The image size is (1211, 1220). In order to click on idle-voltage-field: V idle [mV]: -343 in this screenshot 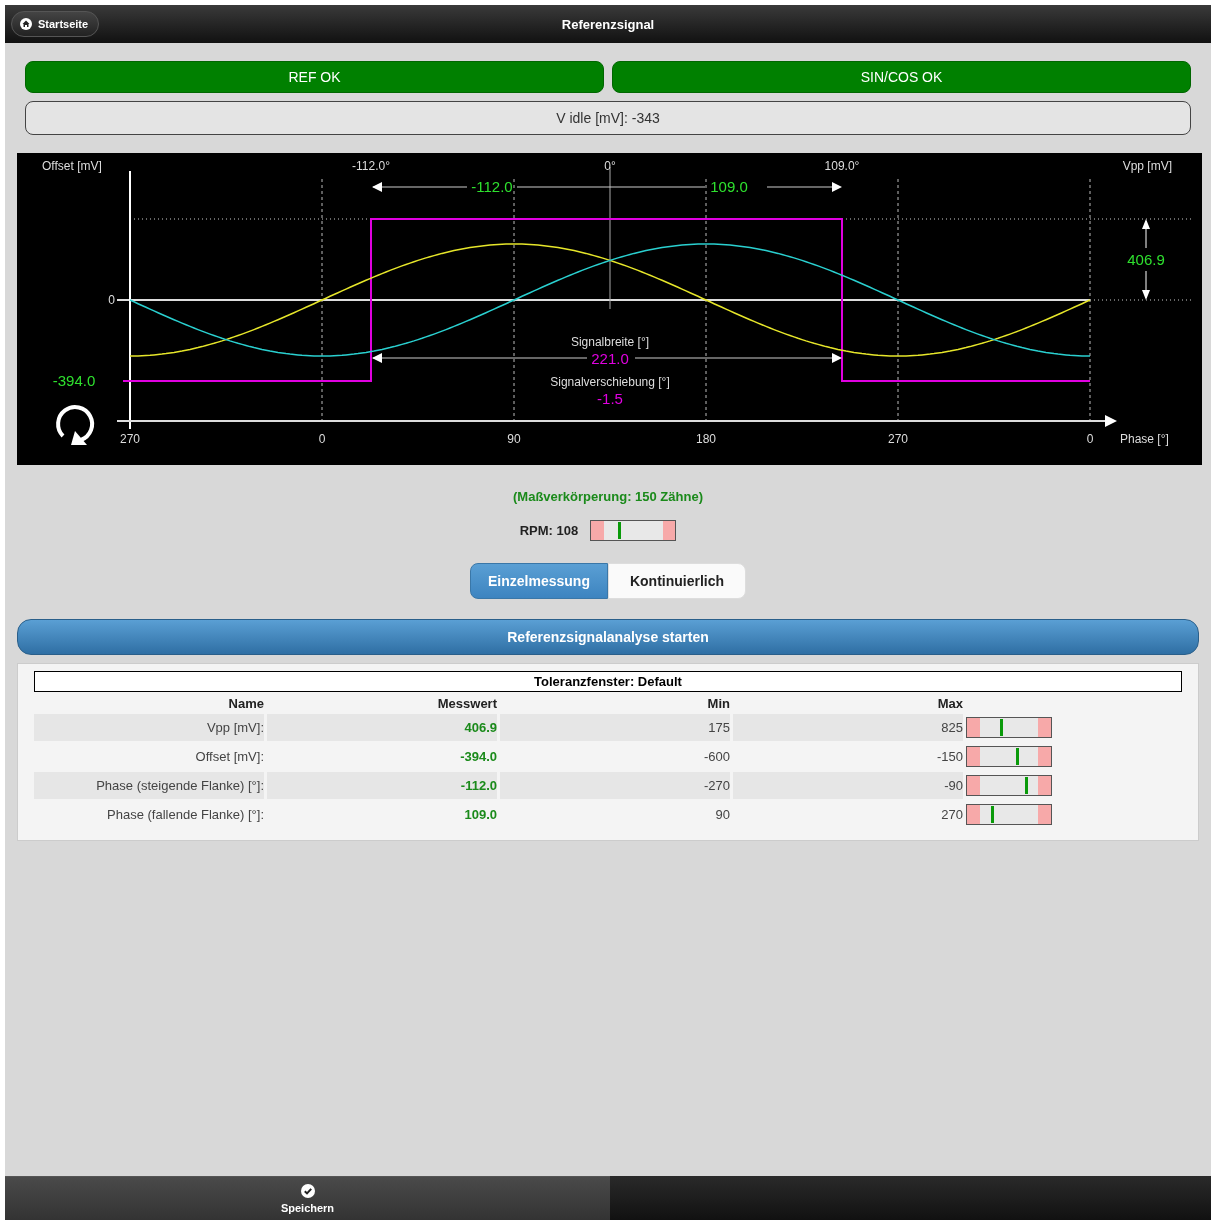, I will do `click(608, 118)`.